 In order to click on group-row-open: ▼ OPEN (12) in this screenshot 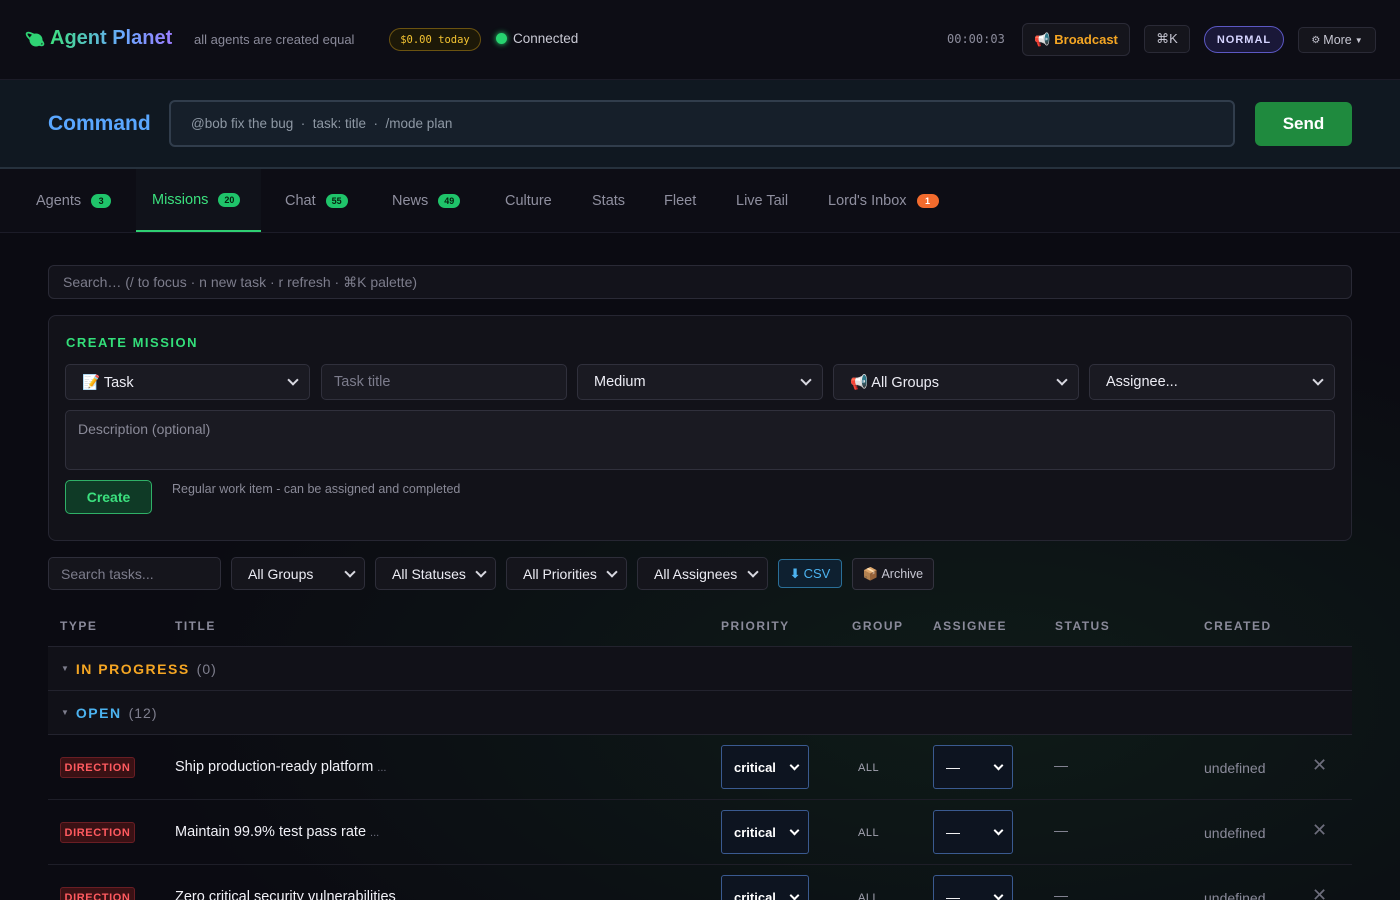, I will do `click(700, 713)`.